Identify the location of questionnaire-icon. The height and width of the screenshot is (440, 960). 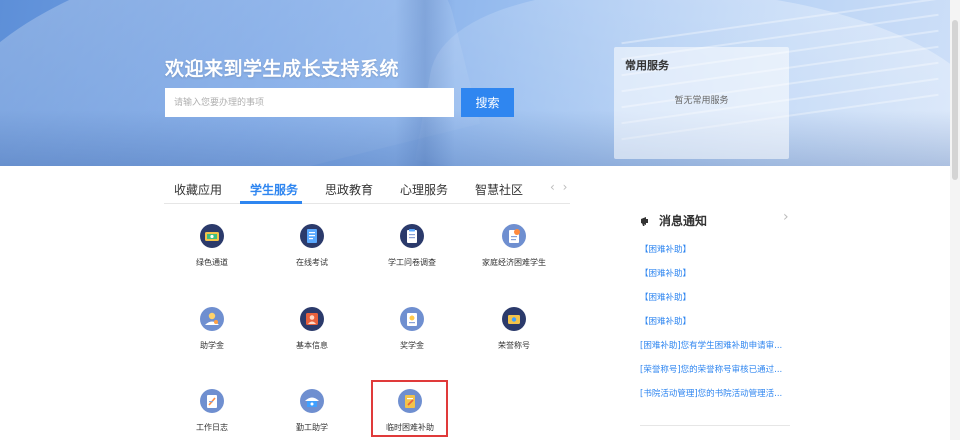
(412, 236).